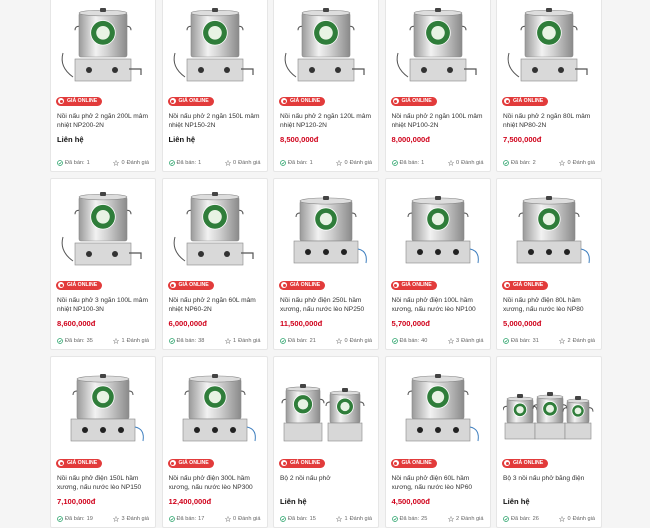  What do you see at coordinates (521, 519) in the screenshot?
I see `sold-count: Đã bán: 26` at bounding box center [521, 519].